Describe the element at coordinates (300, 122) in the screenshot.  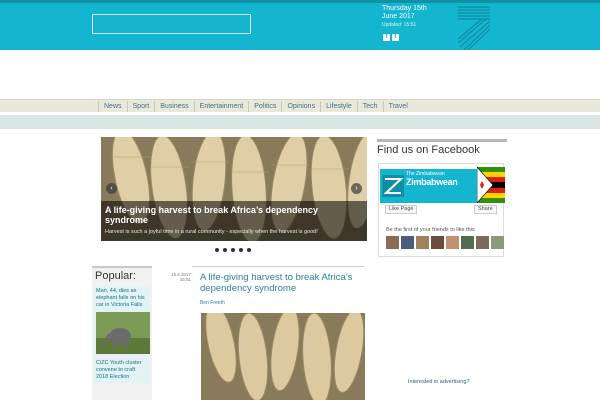
I see `breaking-news-strip` at that location.